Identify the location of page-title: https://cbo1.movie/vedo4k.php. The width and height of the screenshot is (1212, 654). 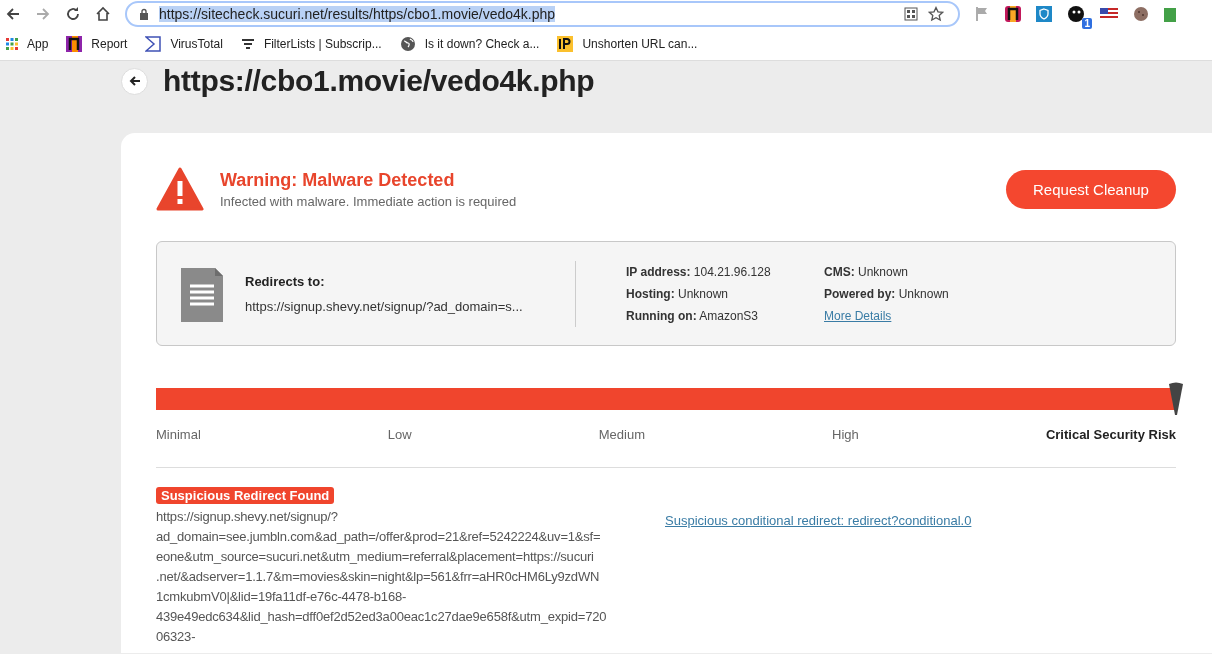
(379, 81).